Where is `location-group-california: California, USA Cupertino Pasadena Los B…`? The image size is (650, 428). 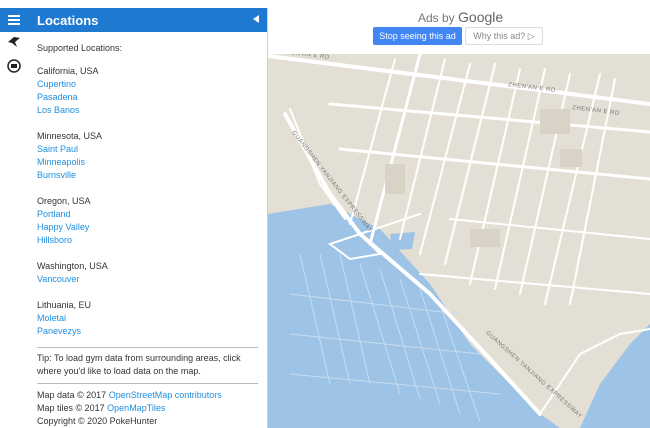 location-group-california: California, USA Cupertino Pasadena Los B… is located at coordinates (147, 91).